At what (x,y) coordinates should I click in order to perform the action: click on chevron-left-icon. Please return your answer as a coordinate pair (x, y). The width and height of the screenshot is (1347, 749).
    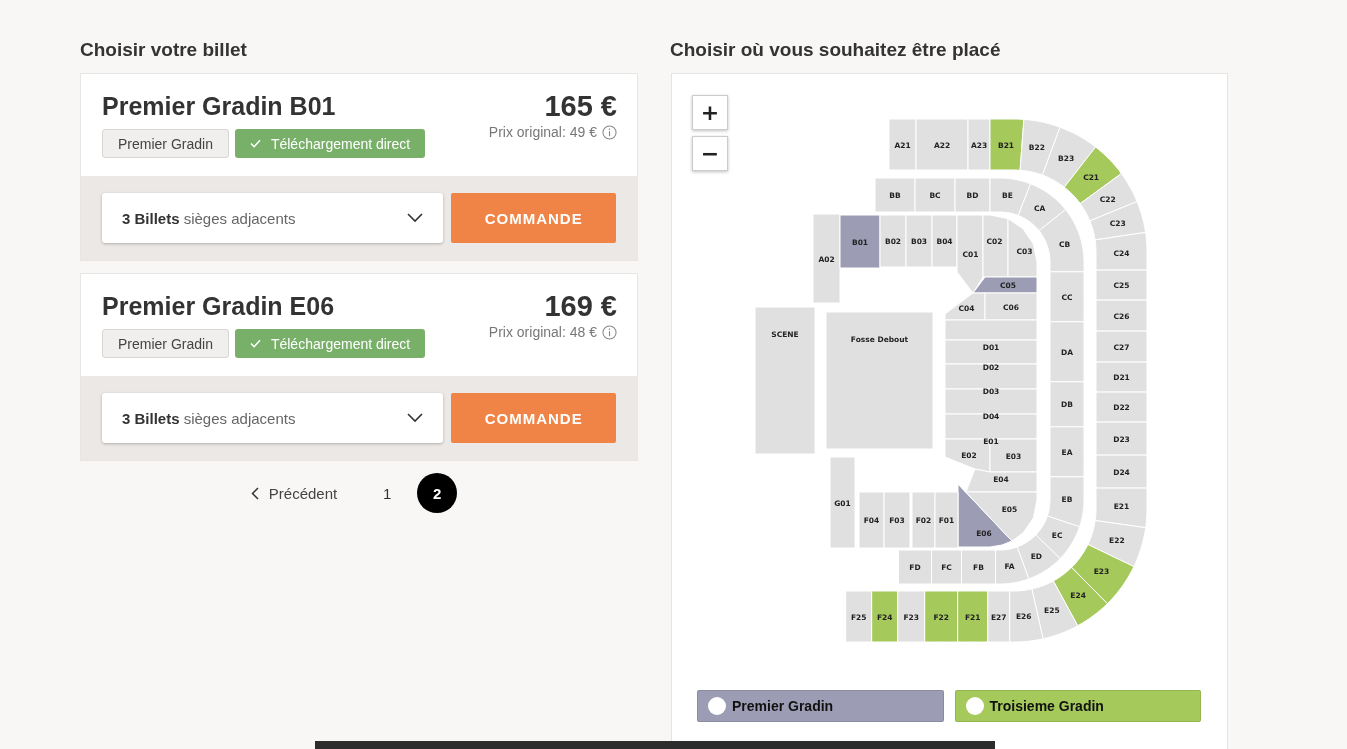
    Looking at the image, I should click on (254, 493).